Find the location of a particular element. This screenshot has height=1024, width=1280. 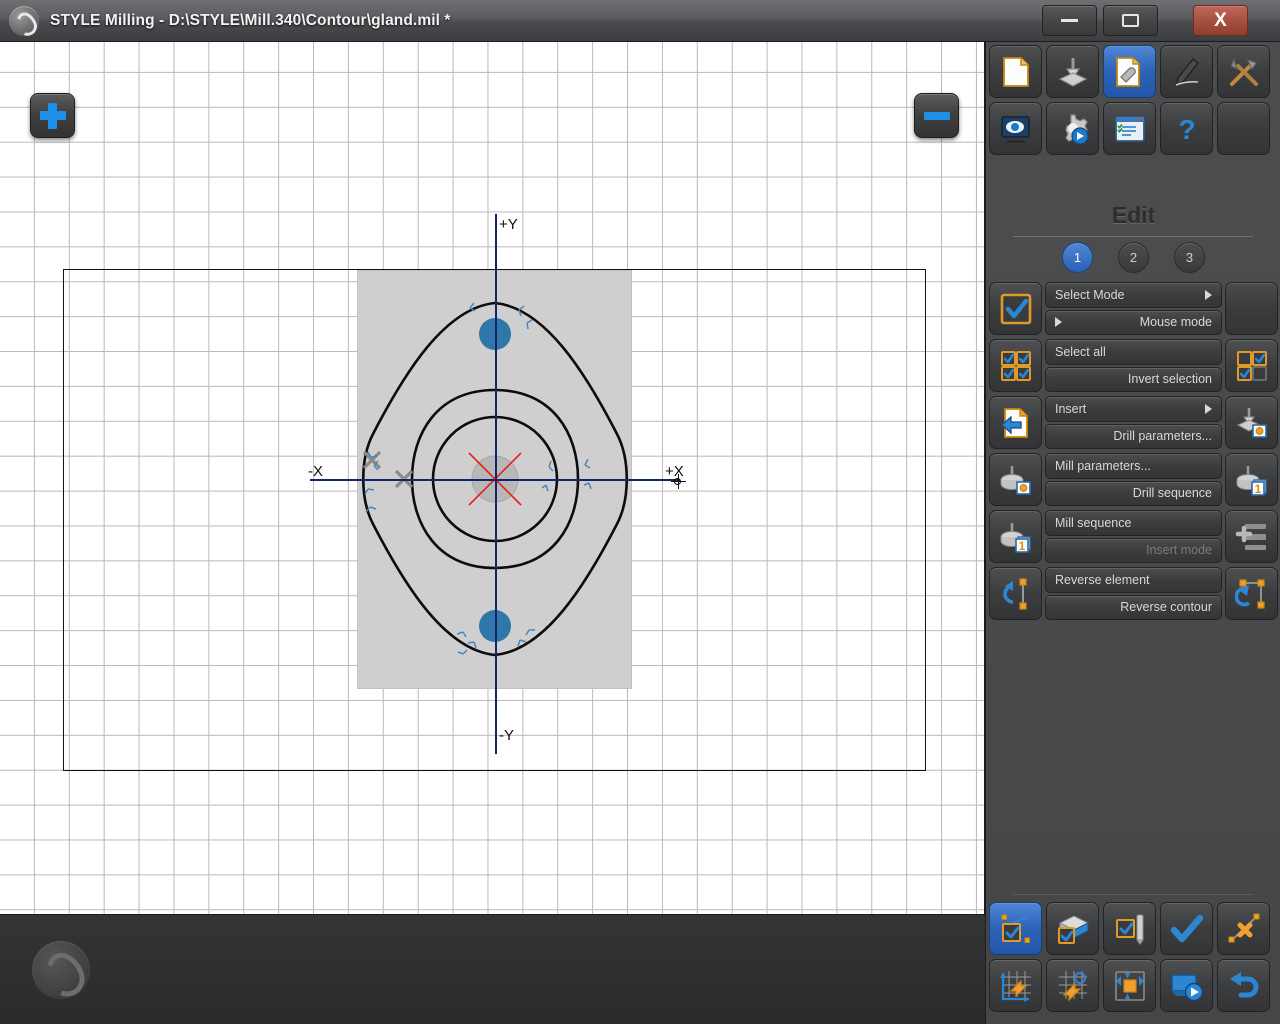

select-mode-button: Select Mode is located at coordinates (1133, 295).